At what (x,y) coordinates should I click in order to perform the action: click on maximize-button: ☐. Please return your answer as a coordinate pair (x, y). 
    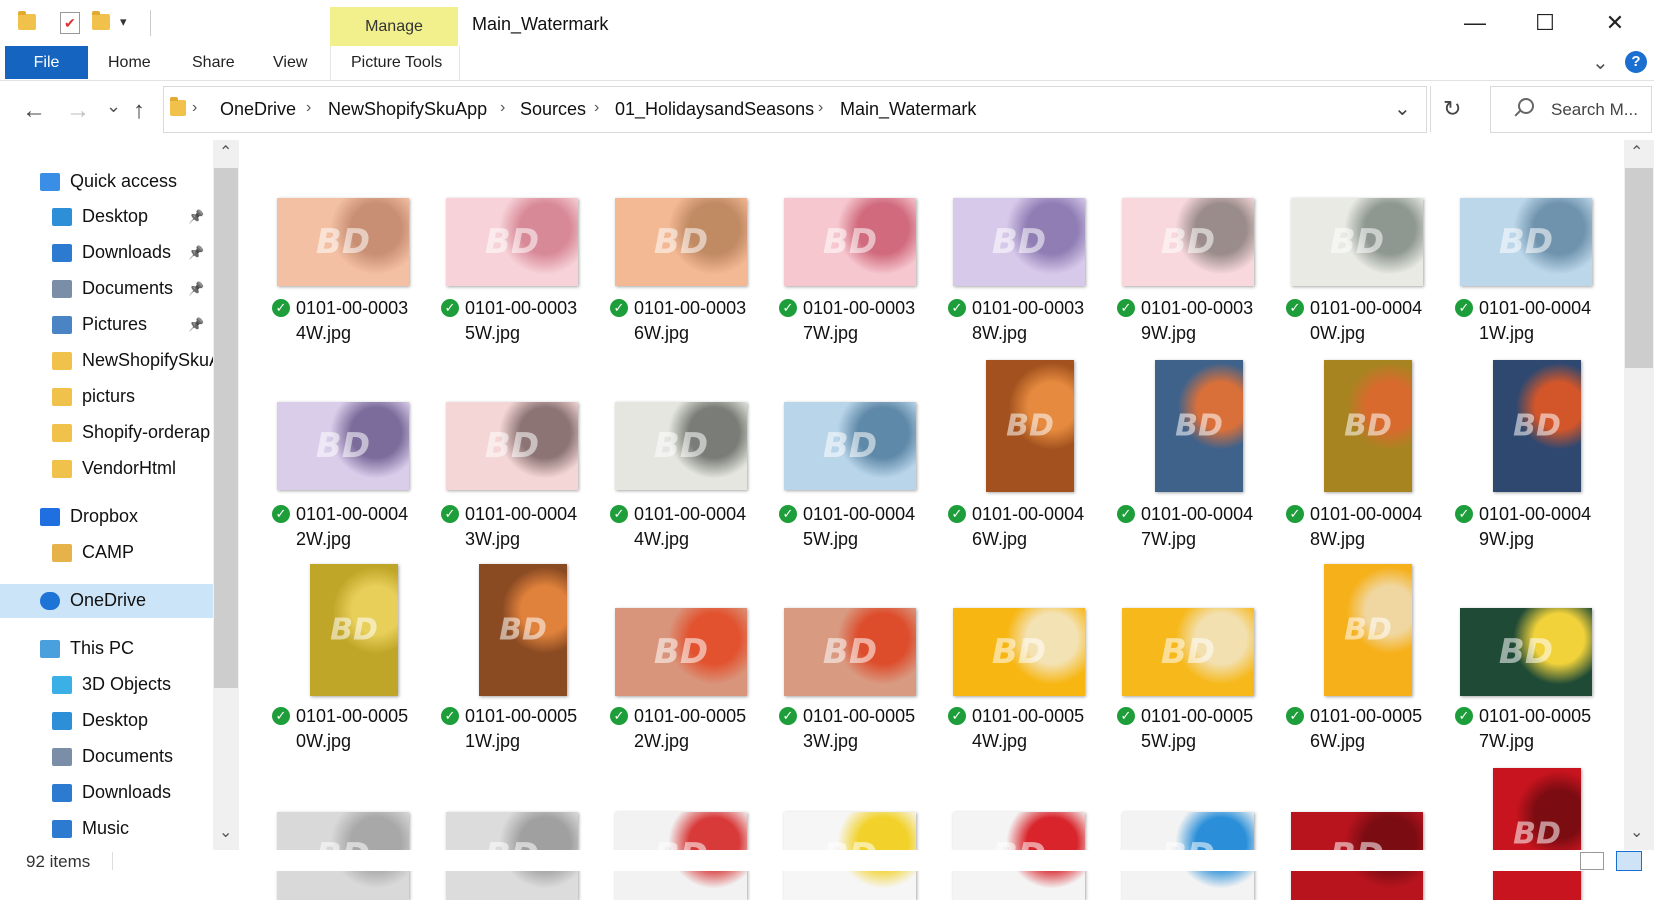
    Looking at the image, I should click on (1545, 23).